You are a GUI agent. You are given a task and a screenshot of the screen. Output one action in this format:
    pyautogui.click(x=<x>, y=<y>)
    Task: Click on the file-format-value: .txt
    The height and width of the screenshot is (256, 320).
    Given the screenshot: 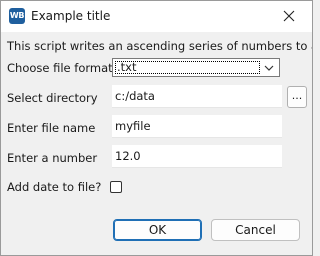 What is the action you would take?
    pyautogui.click(x=127, y=67)
    